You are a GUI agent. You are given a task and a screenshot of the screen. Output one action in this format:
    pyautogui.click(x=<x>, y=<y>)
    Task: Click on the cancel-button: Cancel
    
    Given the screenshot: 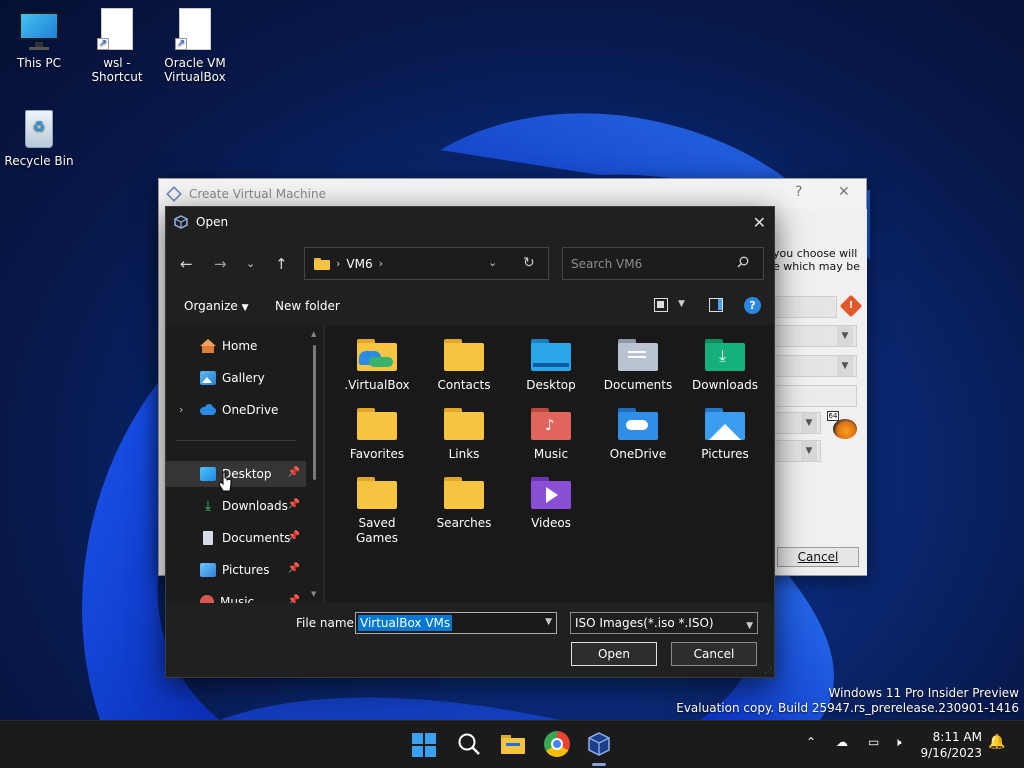 What is the action you would take?
    pyautogui.click(x=714, y=654)
    